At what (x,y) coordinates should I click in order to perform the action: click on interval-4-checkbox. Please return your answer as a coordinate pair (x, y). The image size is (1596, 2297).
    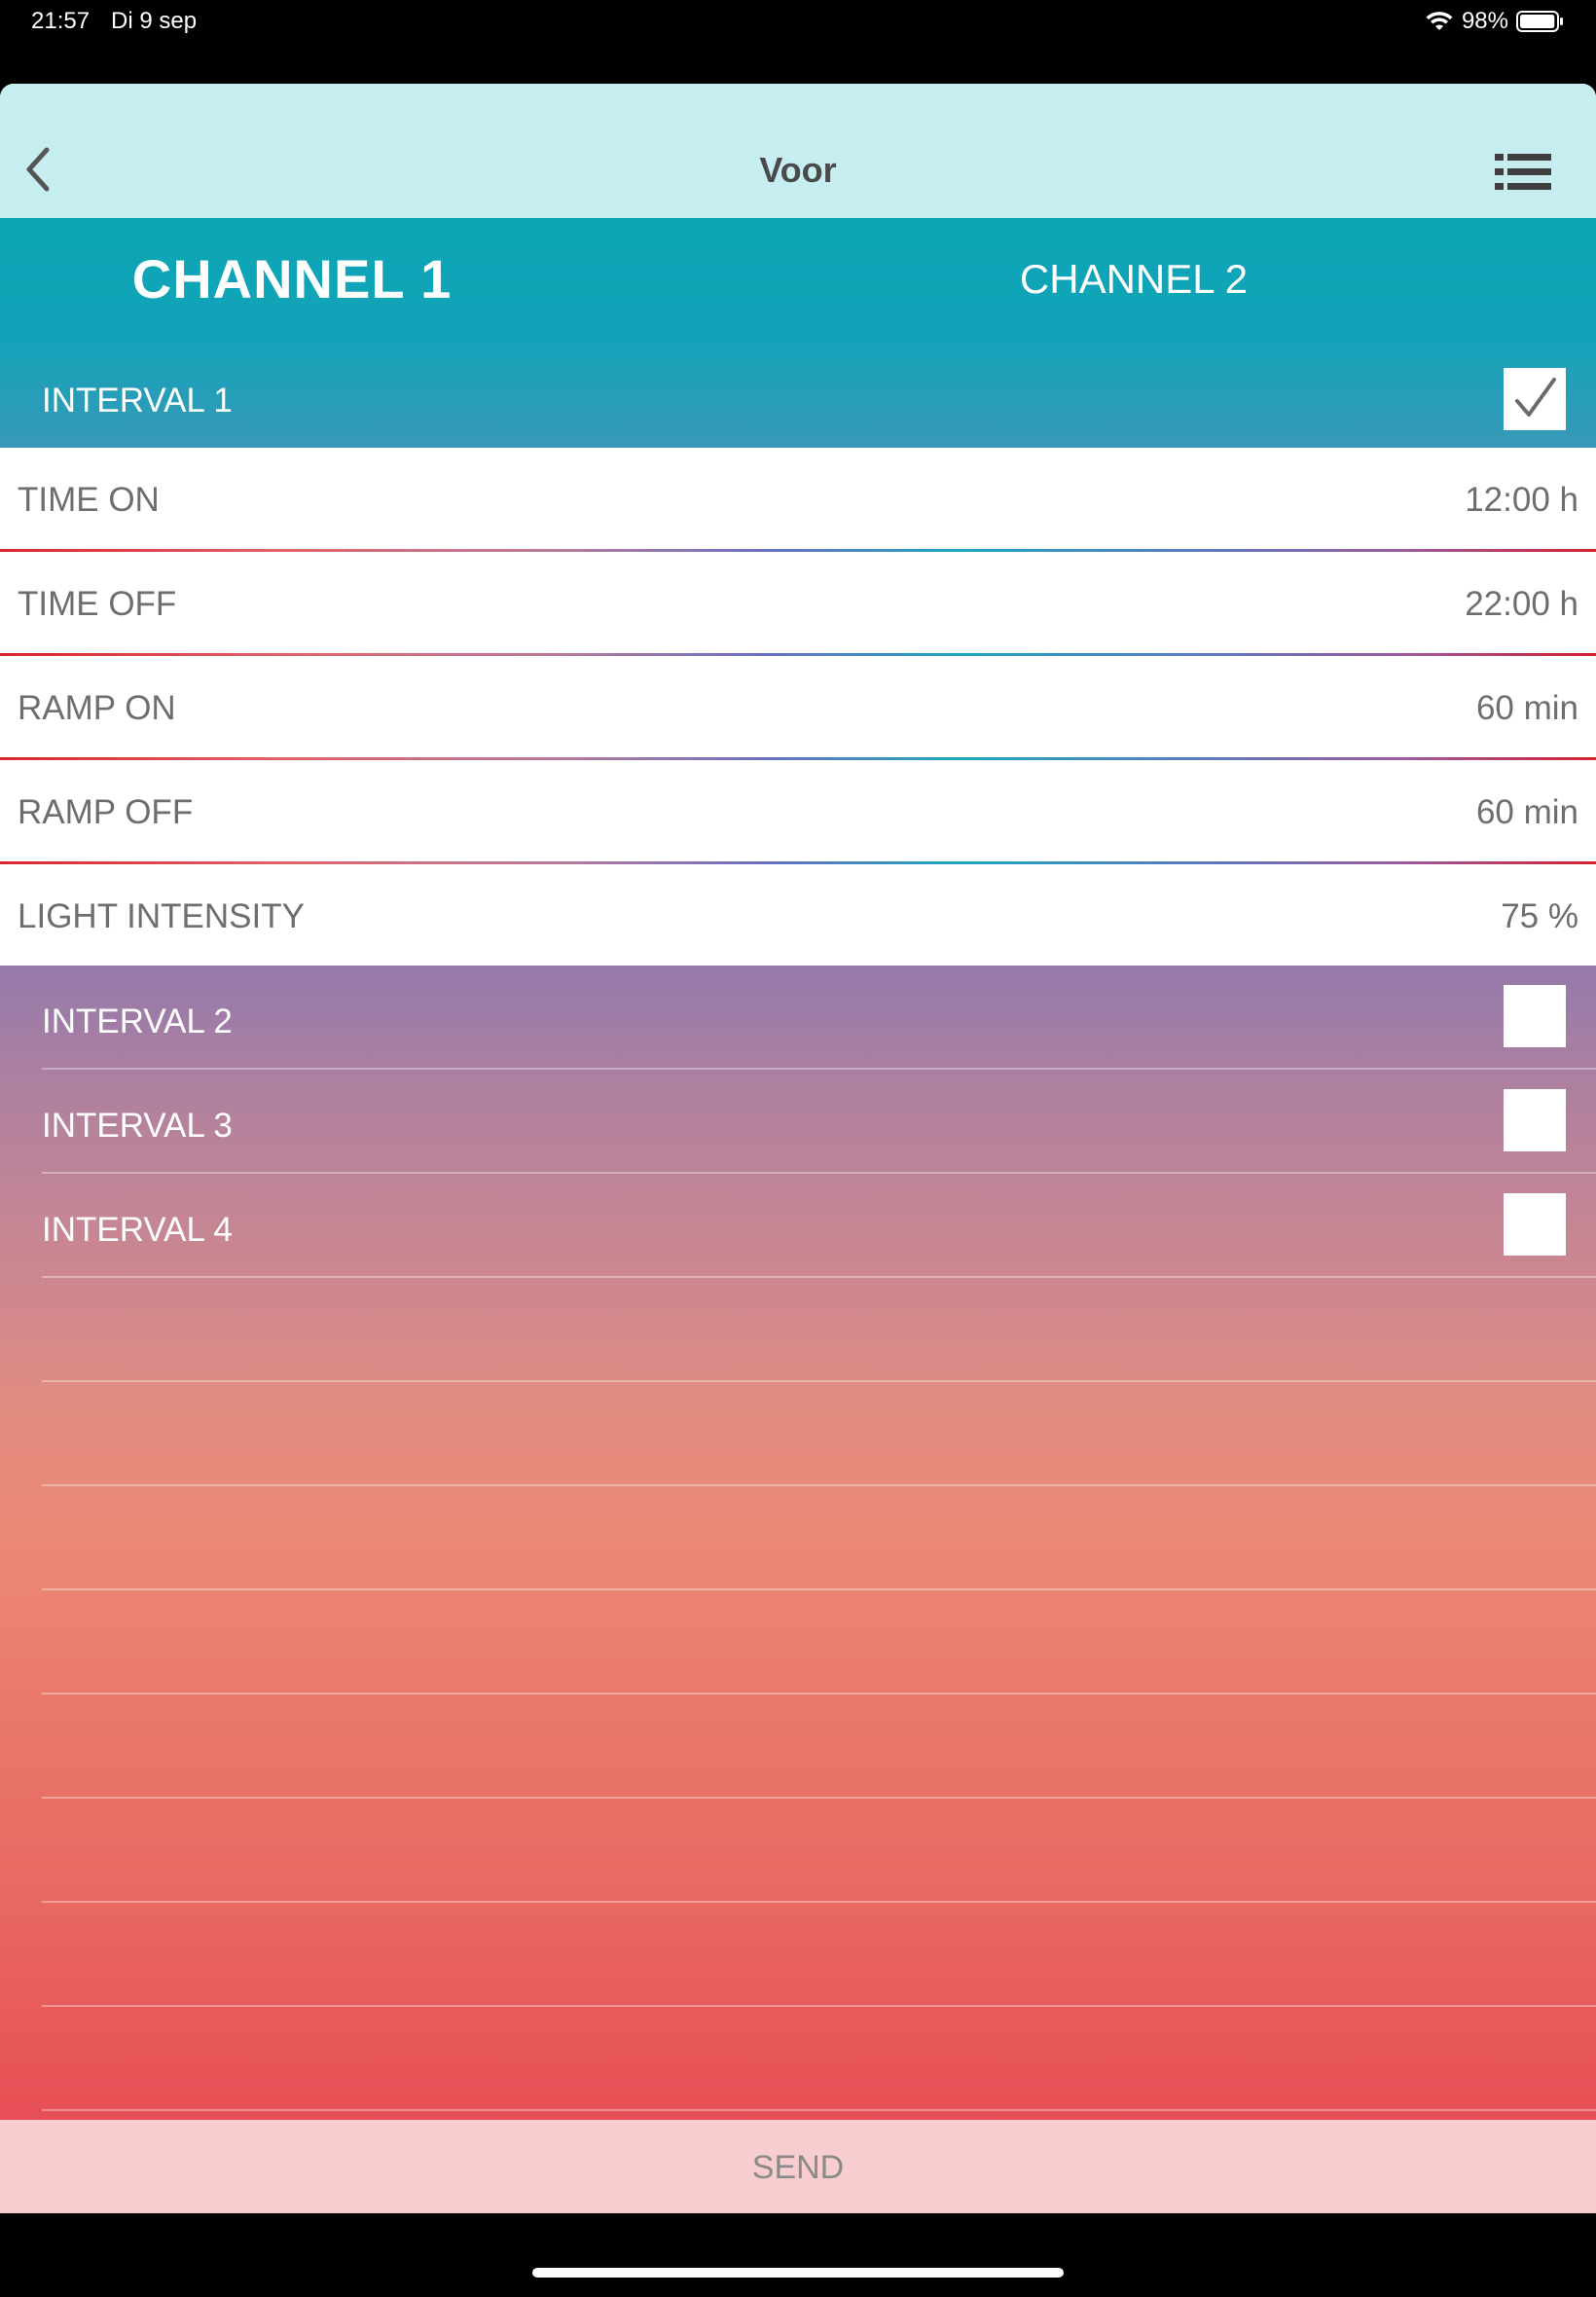
    Looking at the image, I should click on (1535, 1224).